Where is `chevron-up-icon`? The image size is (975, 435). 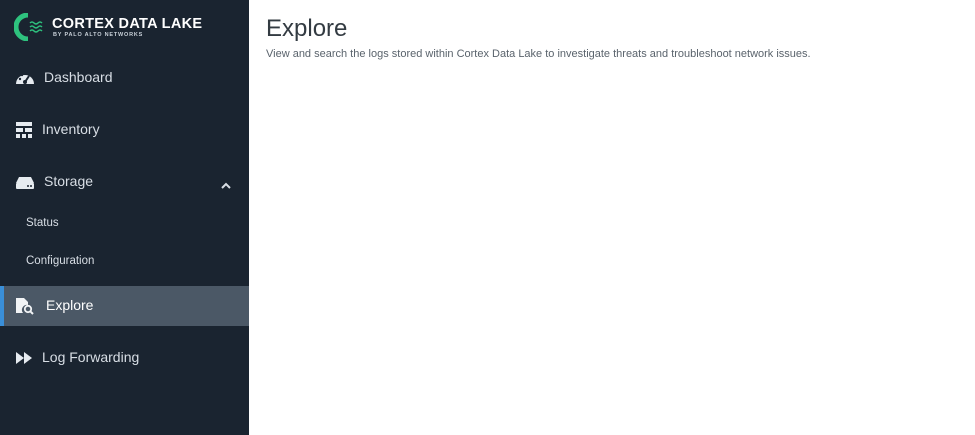 chevron-up-icon is located at coordinates (226, 186).